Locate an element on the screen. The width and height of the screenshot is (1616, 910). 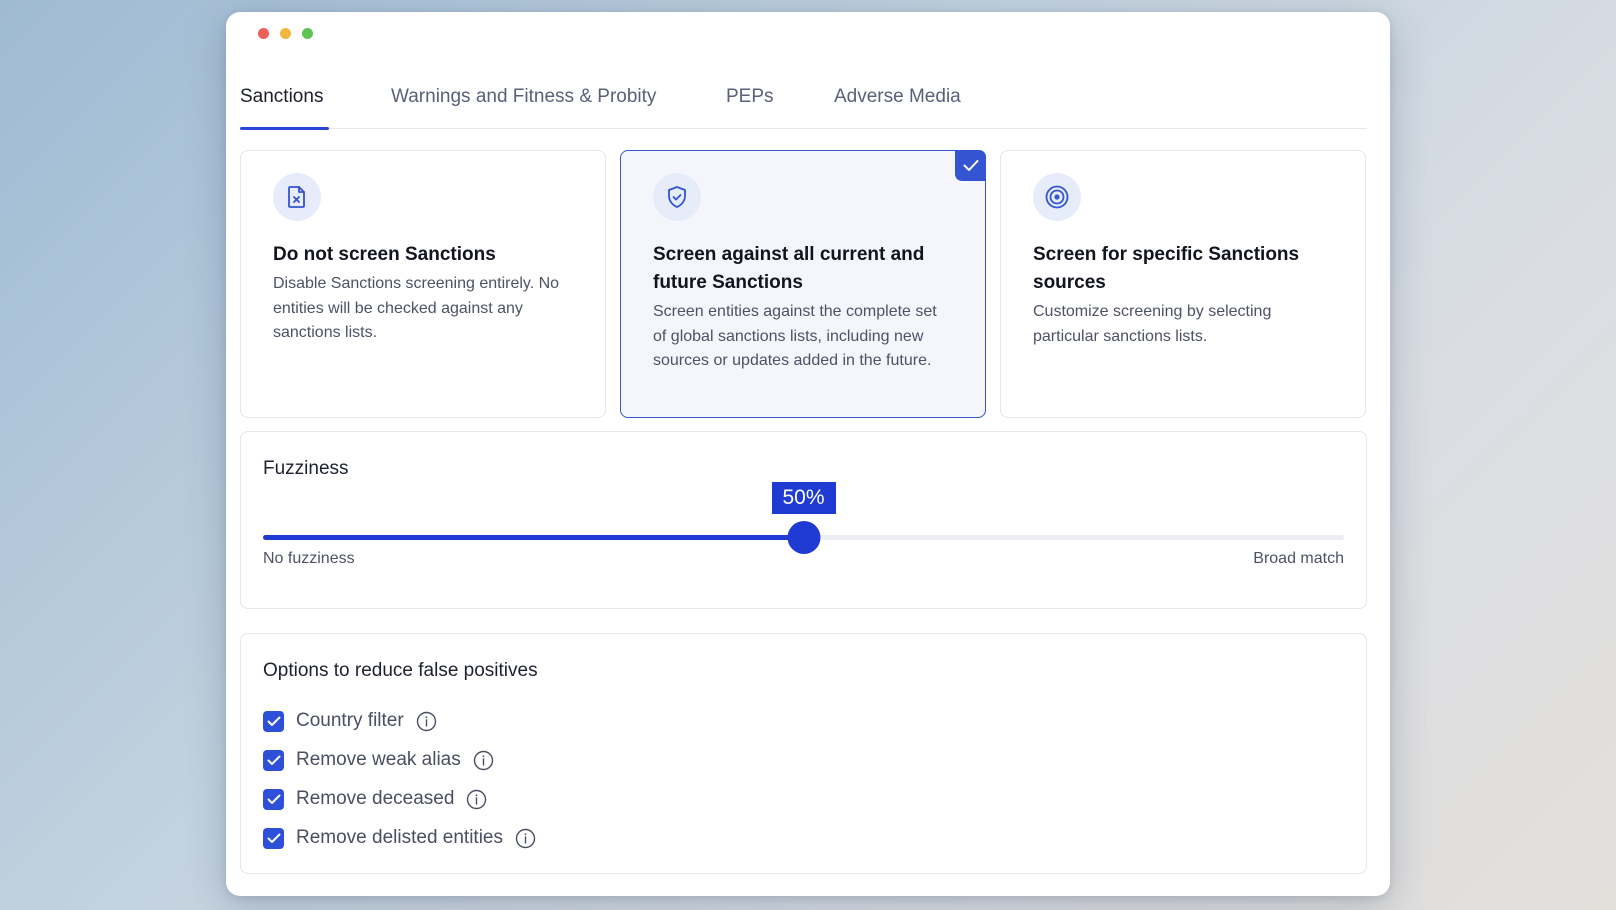
option-remove-weak-alias: Remove weak alias is located at coordinates (378, 760).